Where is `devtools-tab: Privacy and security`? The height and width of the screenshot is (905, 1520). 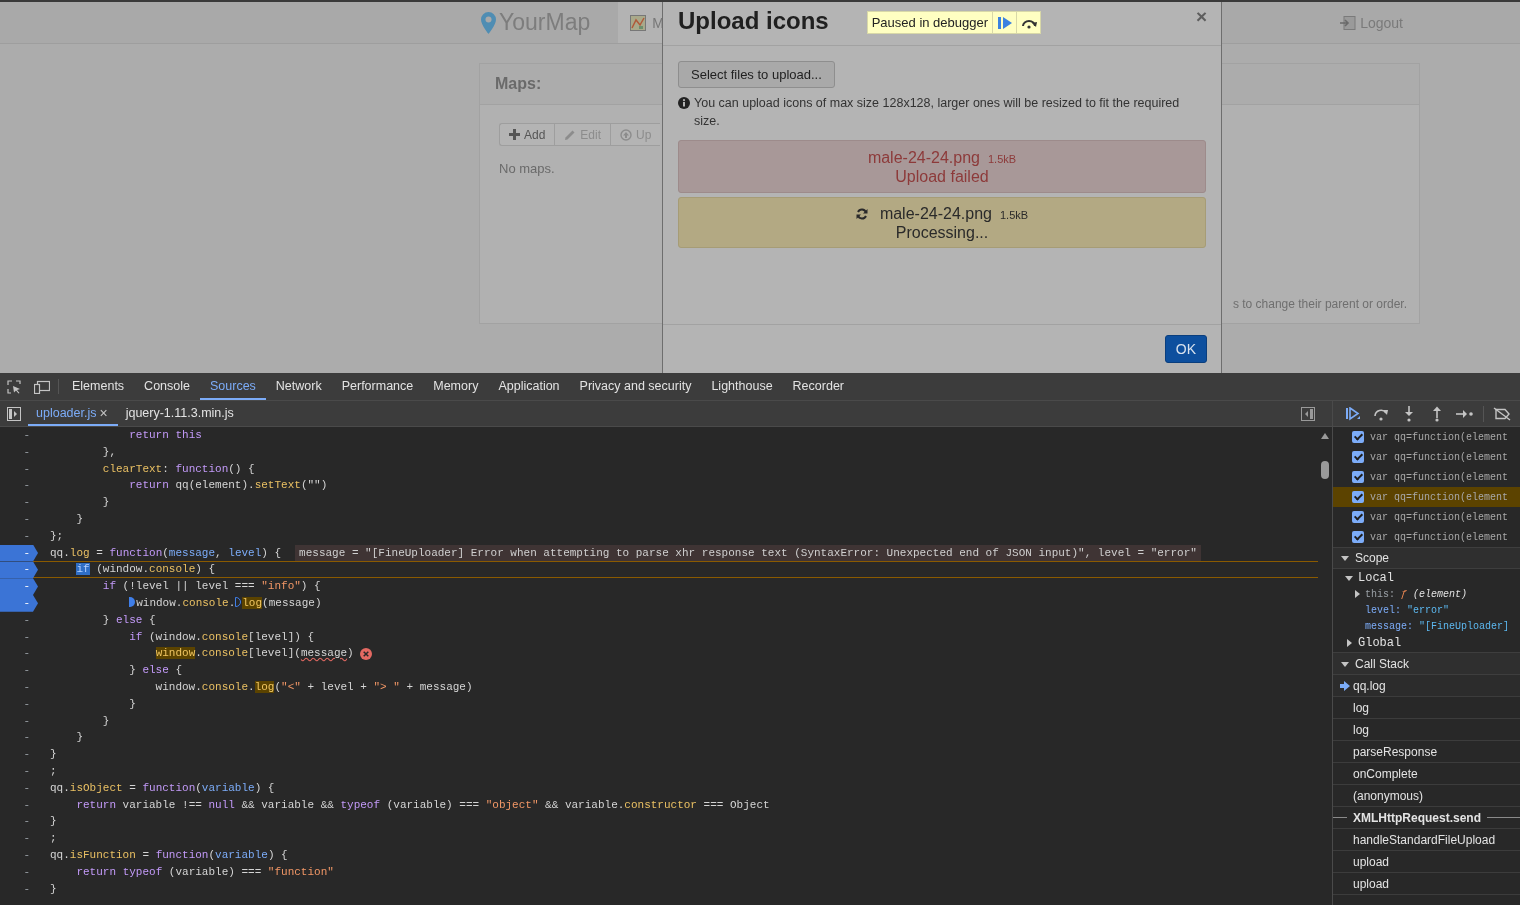
devtools-tab: Privacy and security is located at coordinates (635, 386).